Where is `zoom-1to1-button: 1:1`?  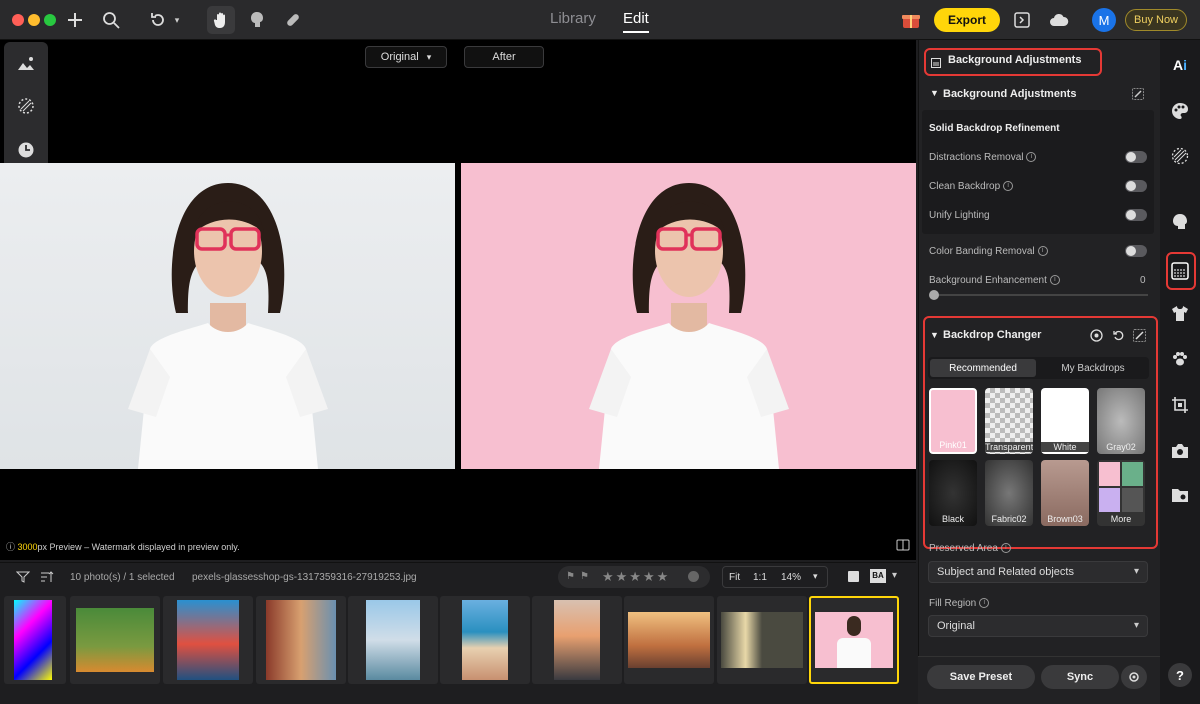
zoom-1to1-button: 1:1 is located at coordinates (760, 577).